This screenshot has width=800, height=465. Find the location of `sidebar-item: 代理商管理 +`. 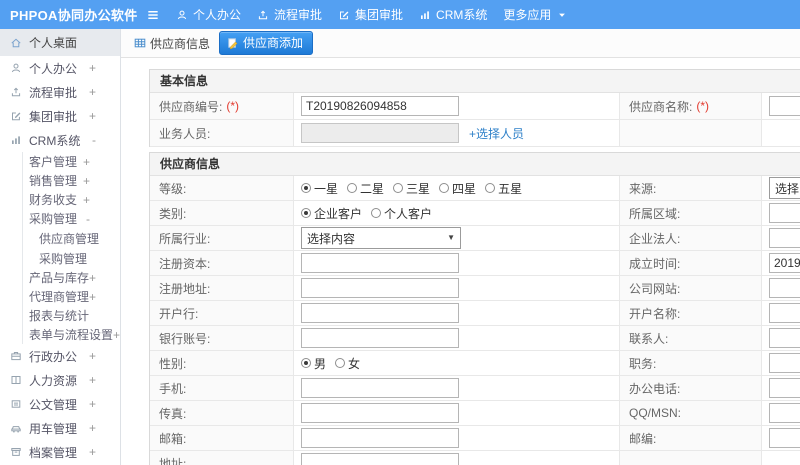

sidebar-item: 代理商管理 + is located at coordinates (71, 296).